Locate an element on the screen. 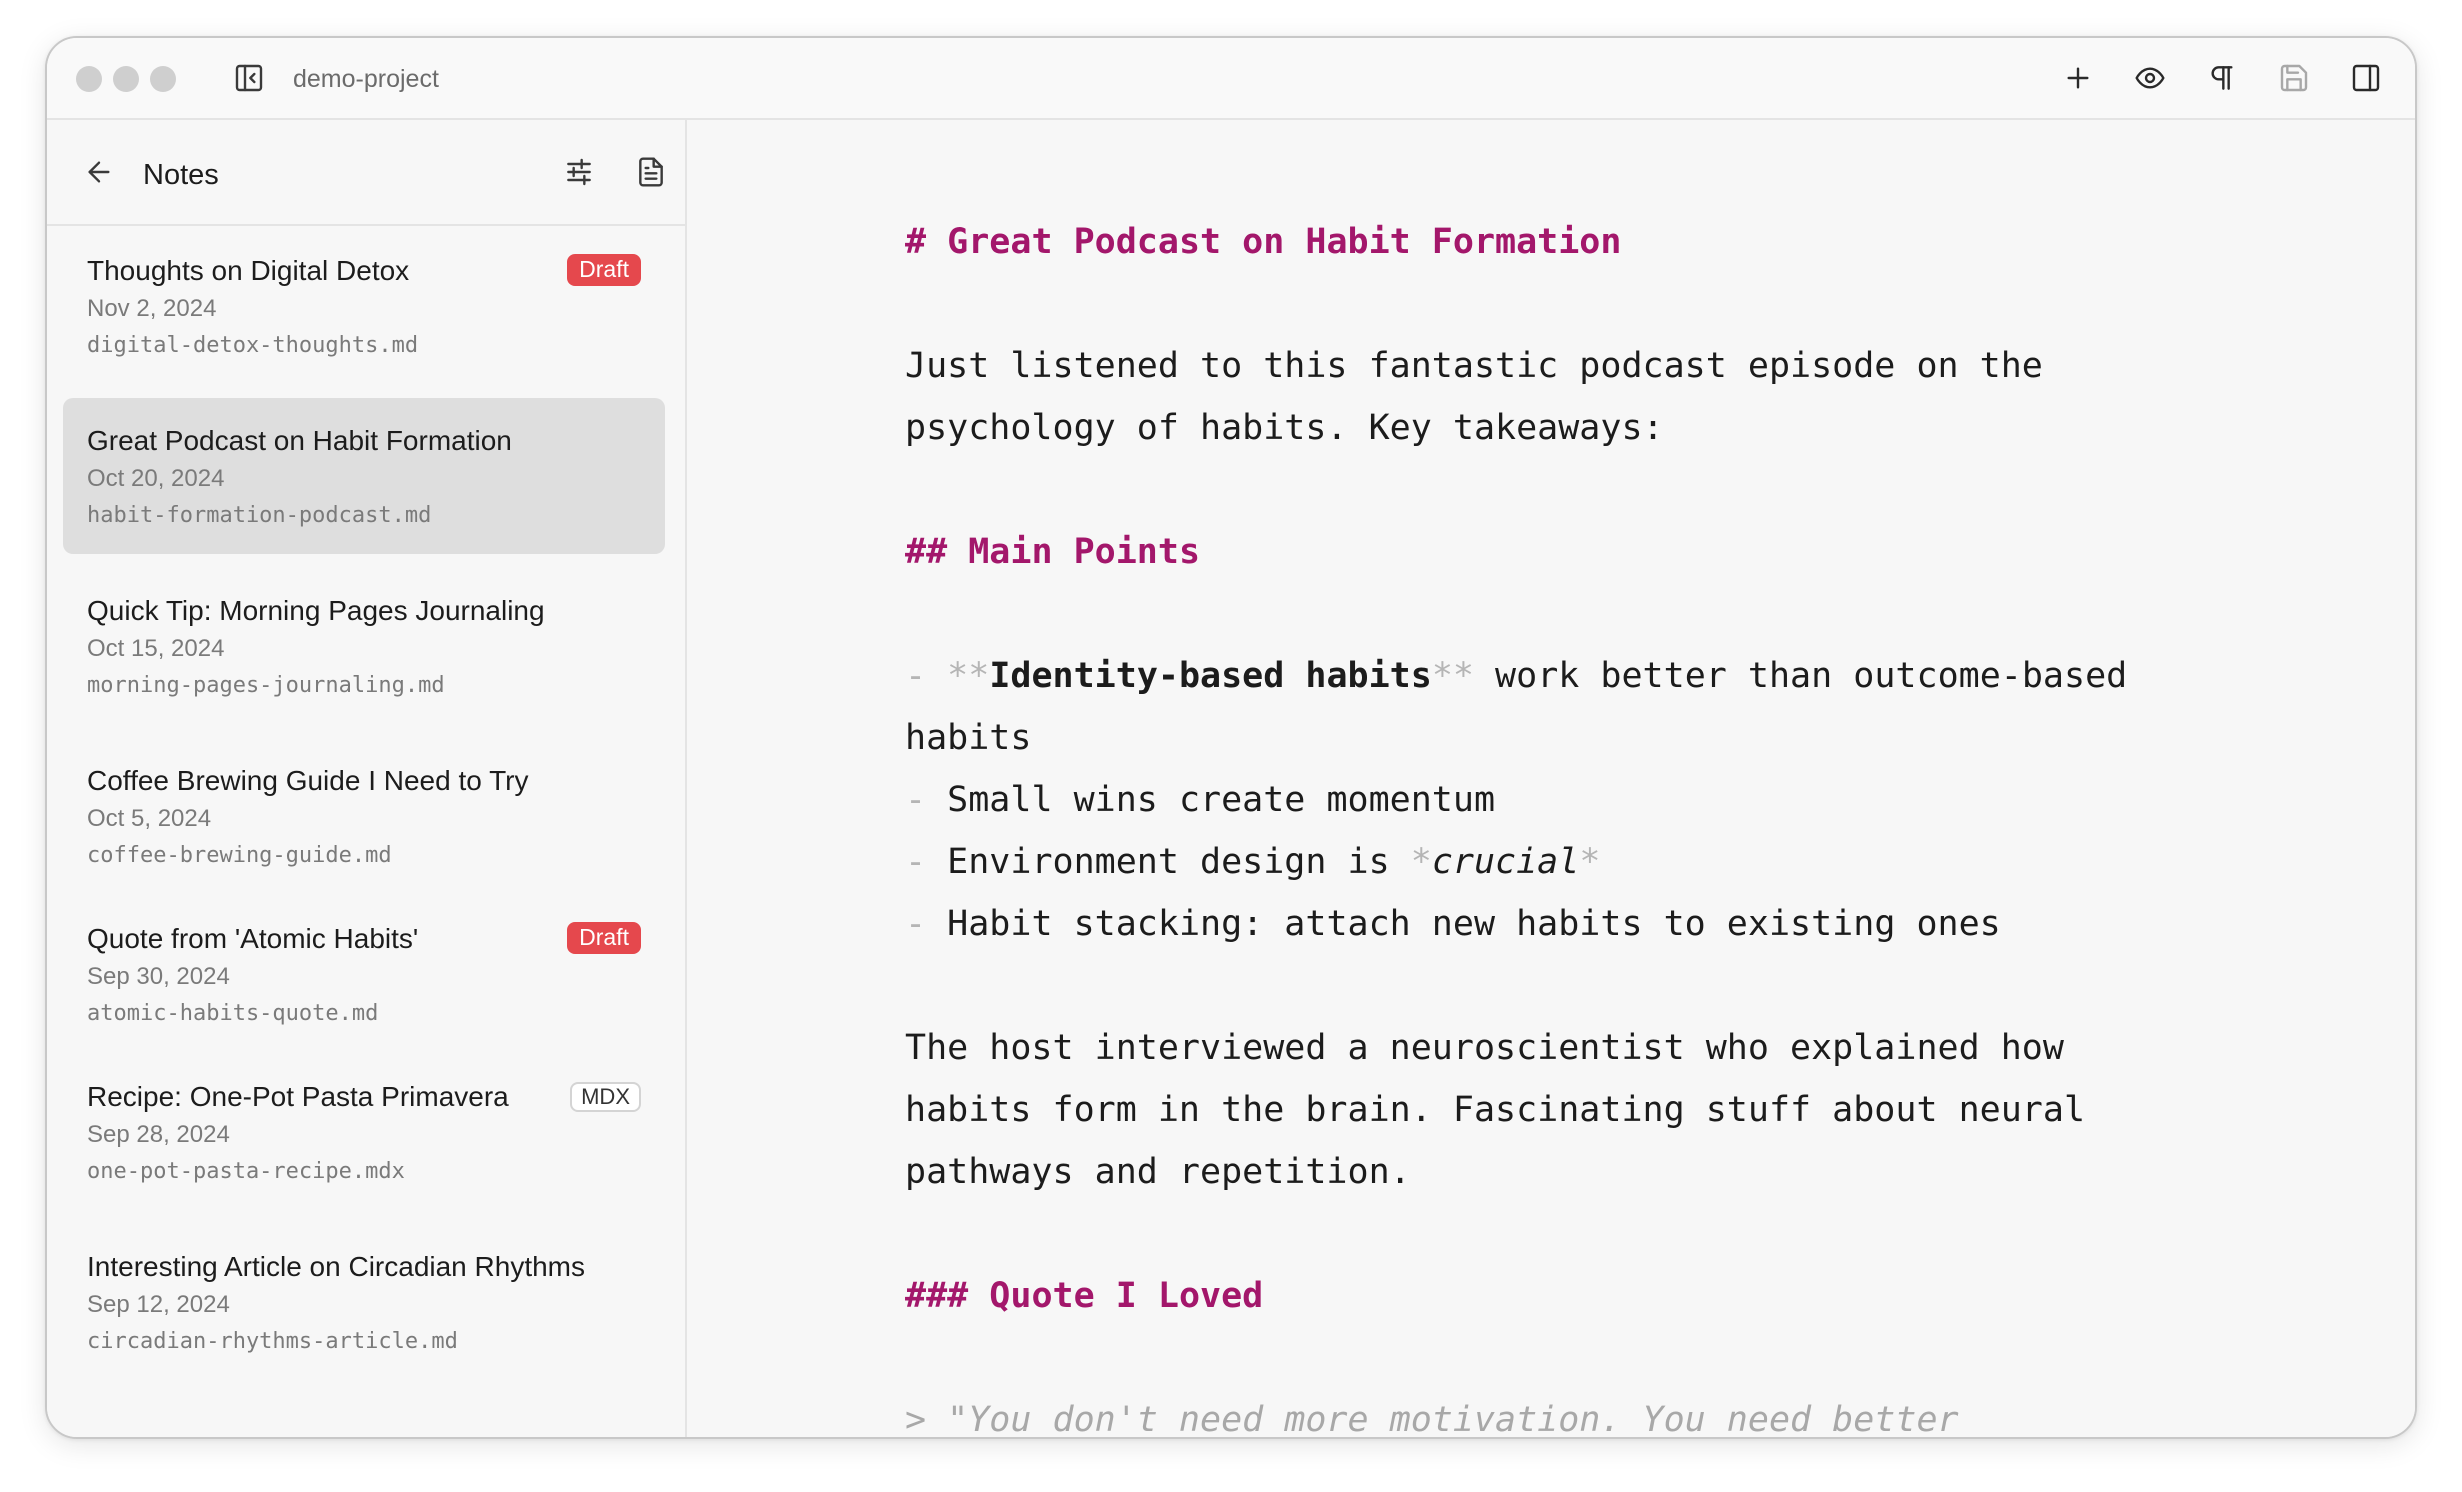  note-date: Oct 5, 2024 is located at coordinates (149, 818).